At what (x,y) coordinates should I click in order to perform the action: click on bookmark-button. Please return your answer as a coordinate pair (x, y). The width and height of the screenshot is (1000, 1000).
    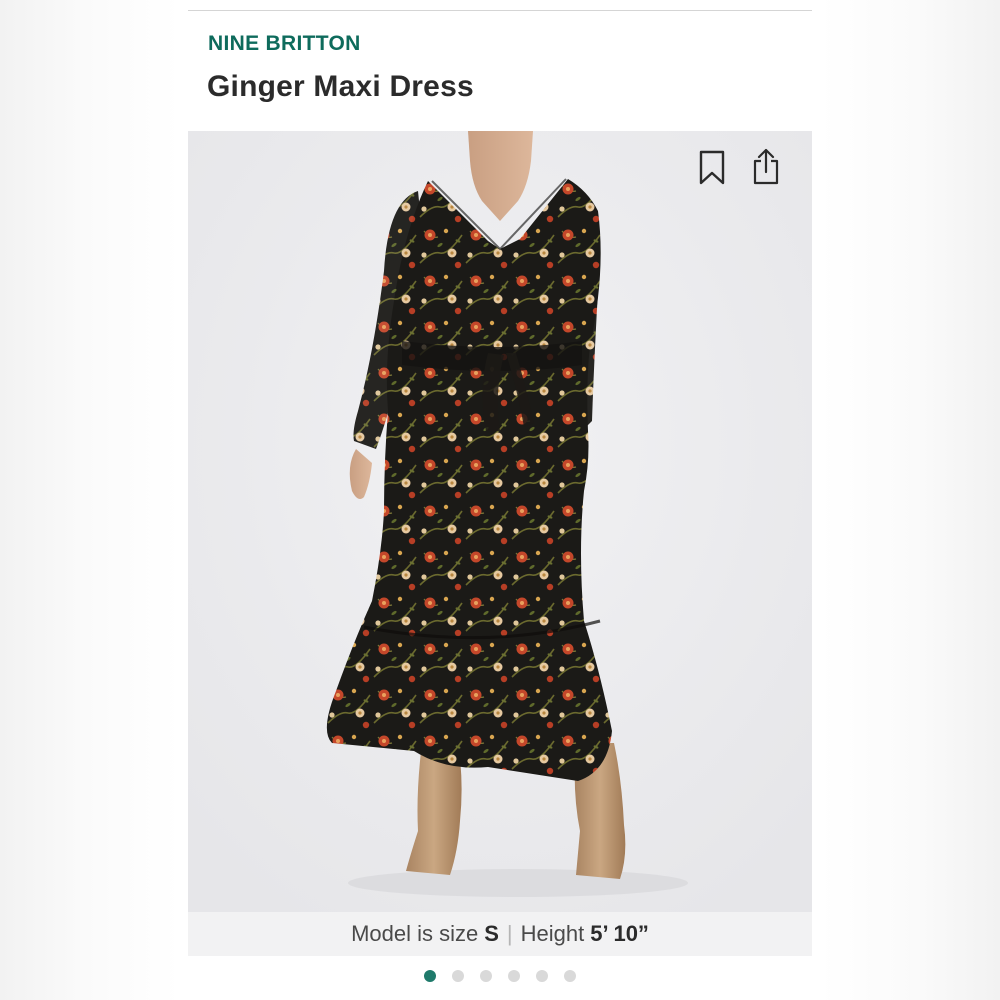
    Looking at the image, I should click on (712, 168).